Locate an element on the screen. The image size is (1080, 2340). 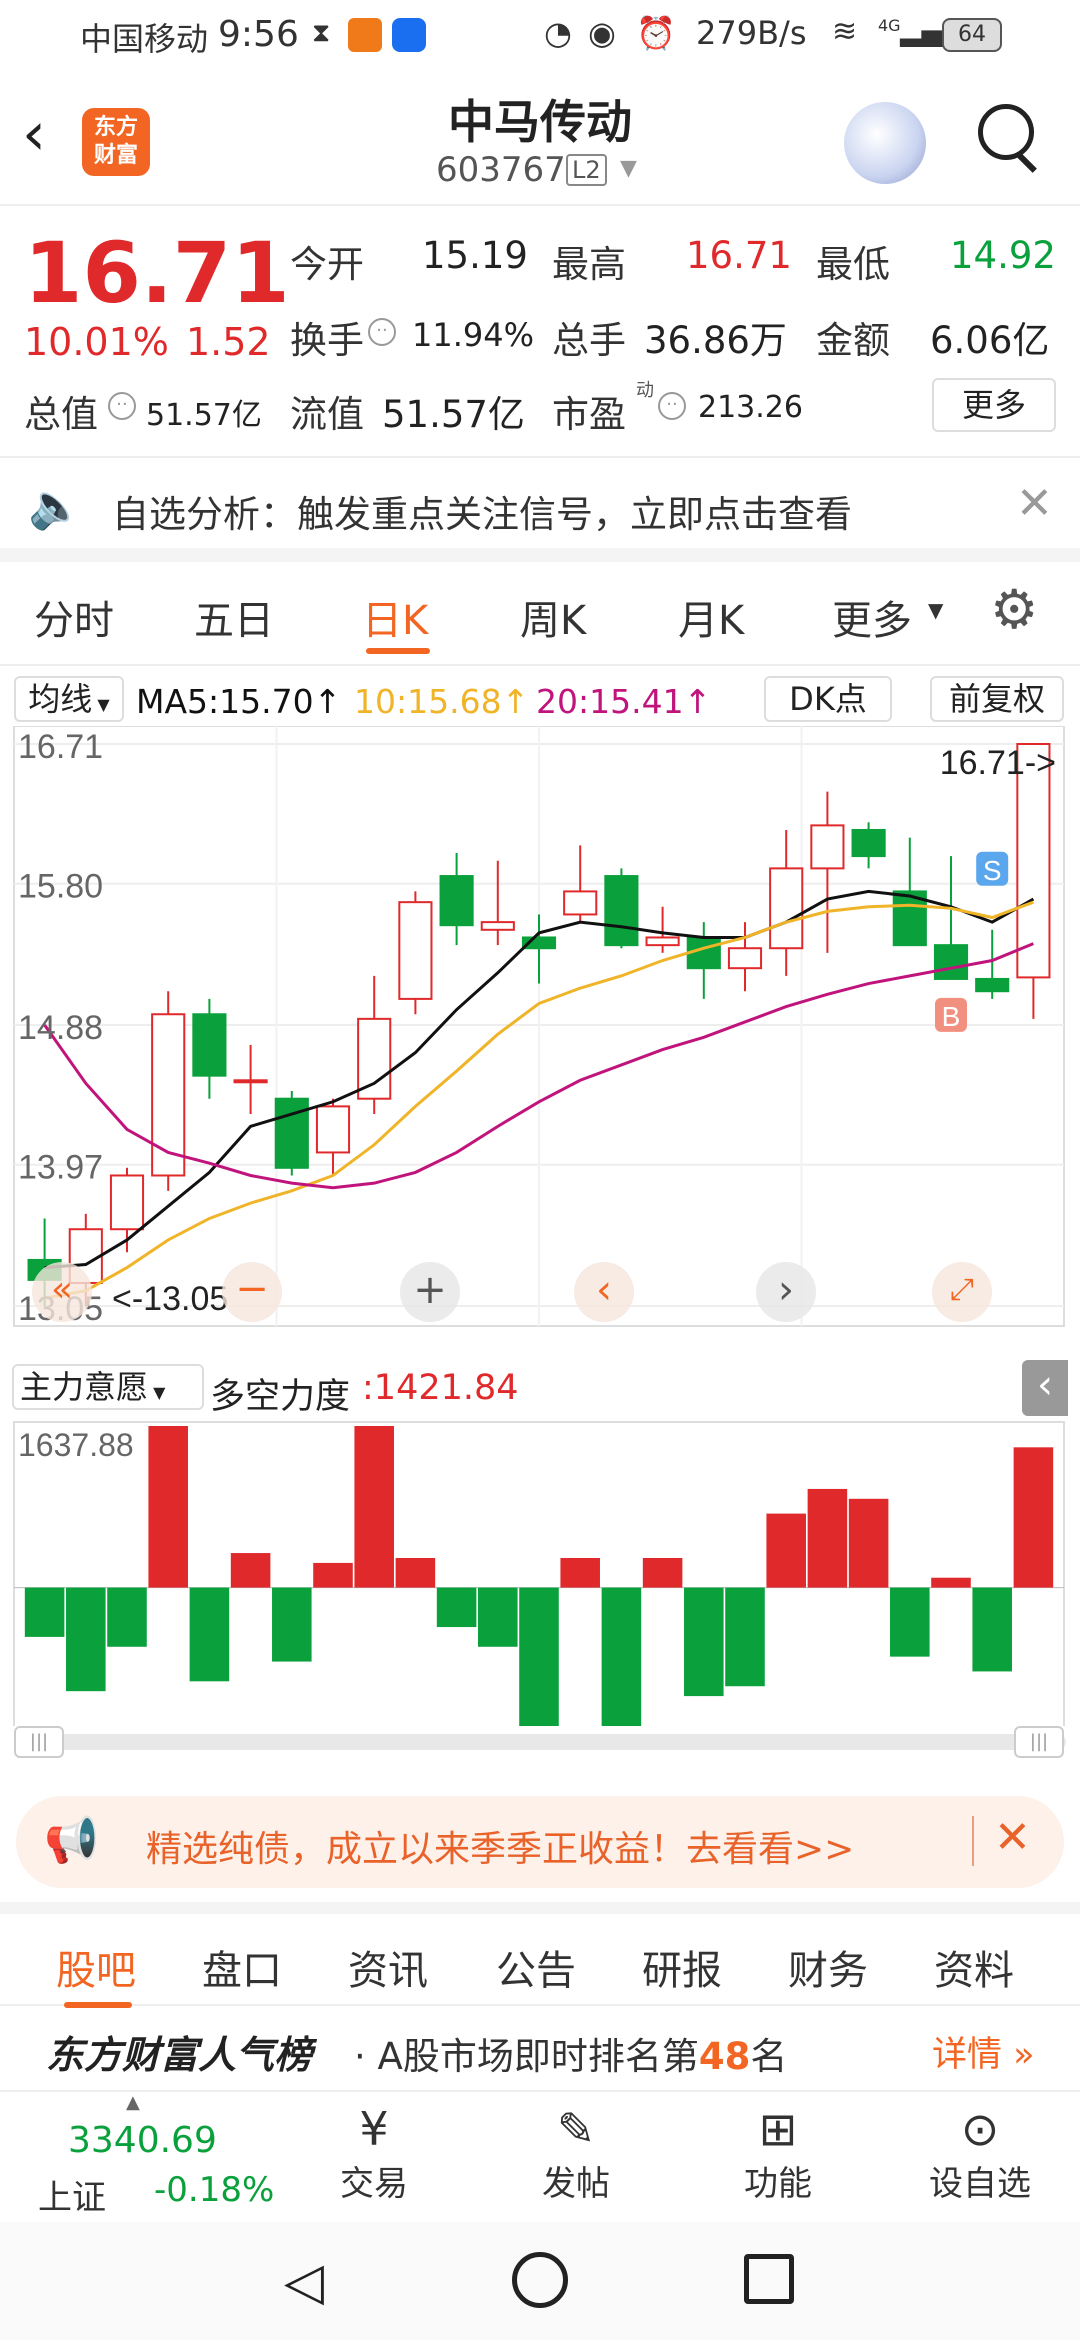
main-force-select: 主力意愿 ▼ is located at coordinates (108, 1387).